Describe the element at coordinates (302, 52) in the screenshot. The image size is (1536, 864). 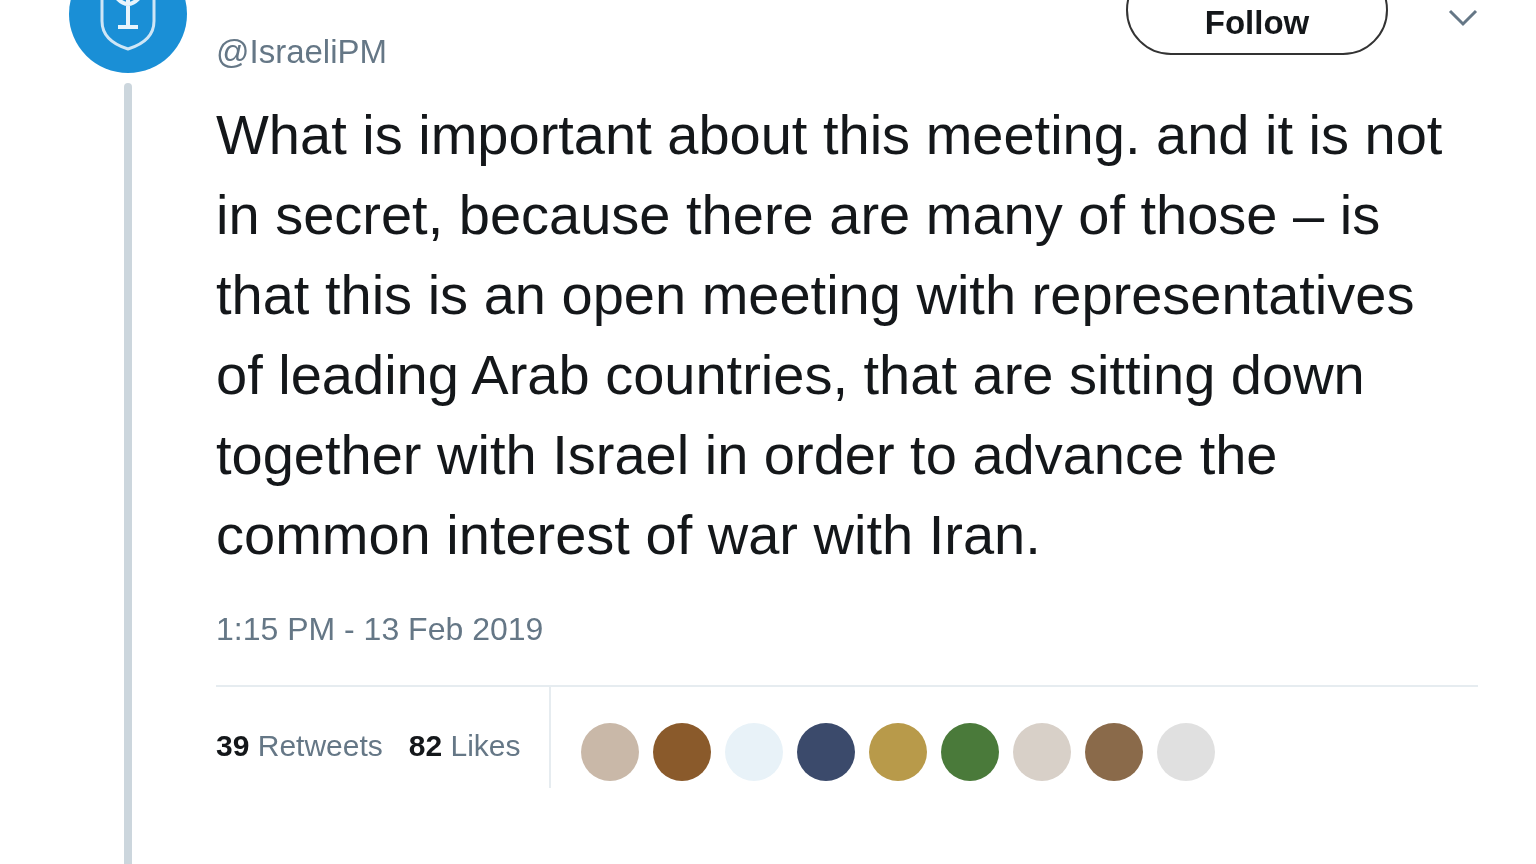
I see `account-handle: @IsraeliPM` at that location.